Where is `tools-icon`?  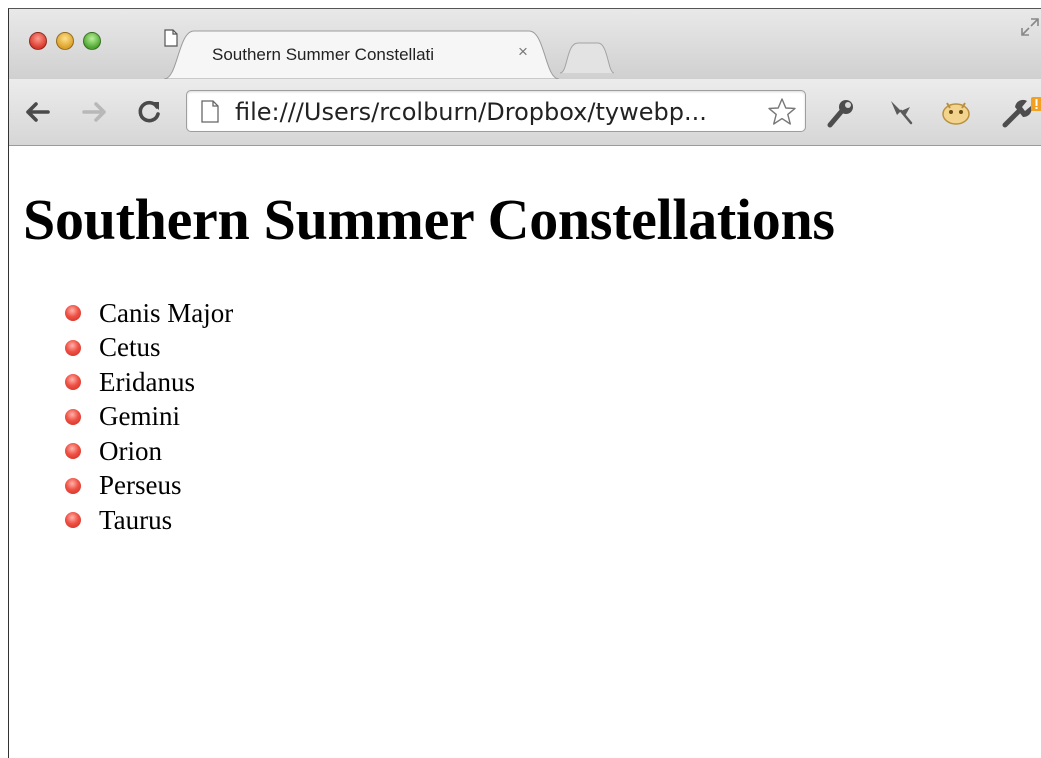
tools-icon is located at coordinates (841, 113).